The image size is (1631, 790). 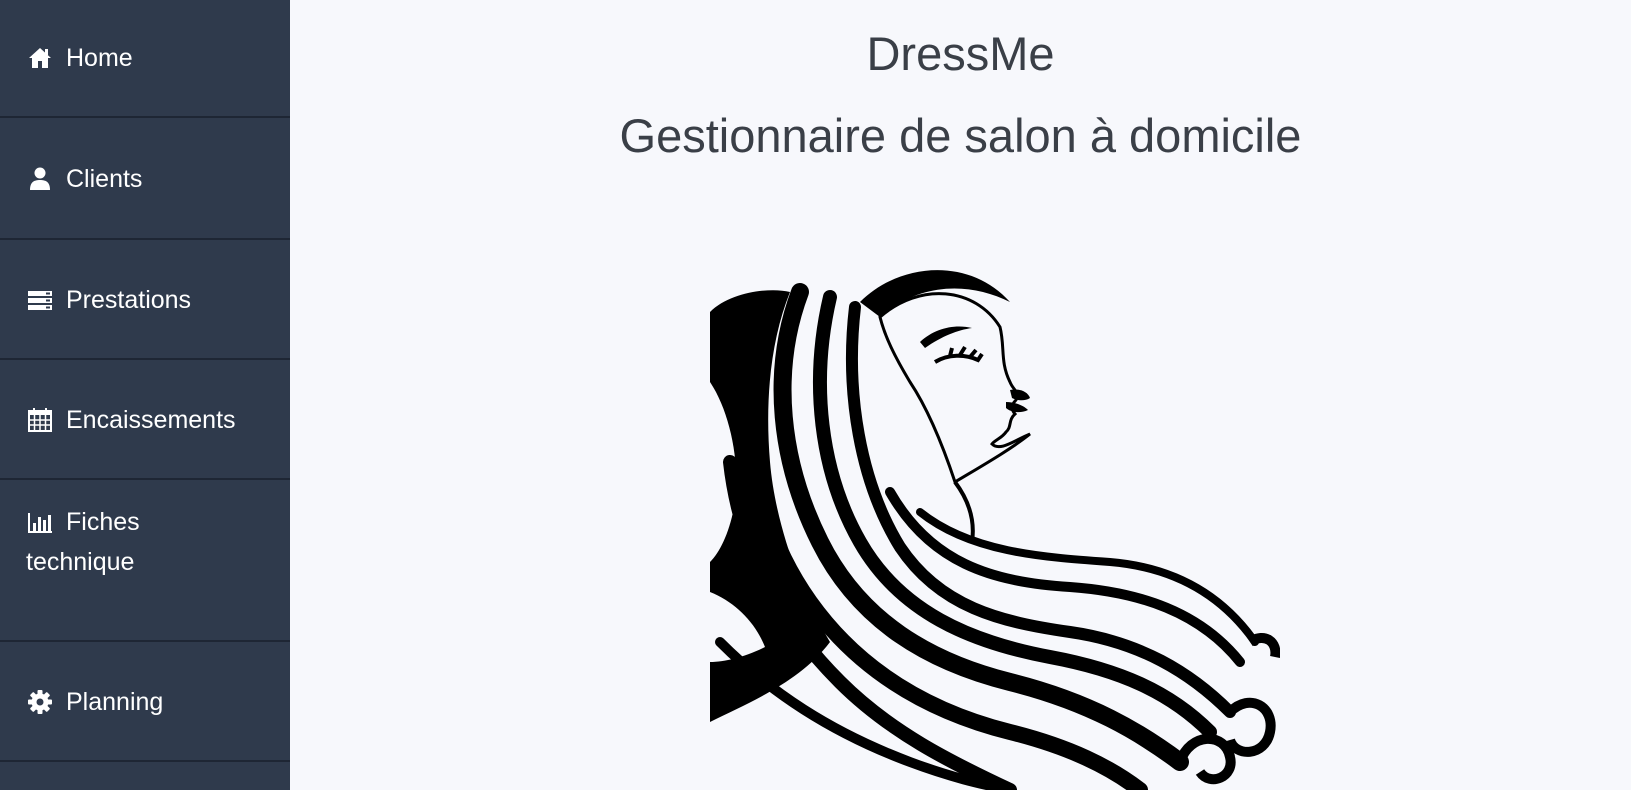 I want to click on user-icon, so click(x=40, y=179).